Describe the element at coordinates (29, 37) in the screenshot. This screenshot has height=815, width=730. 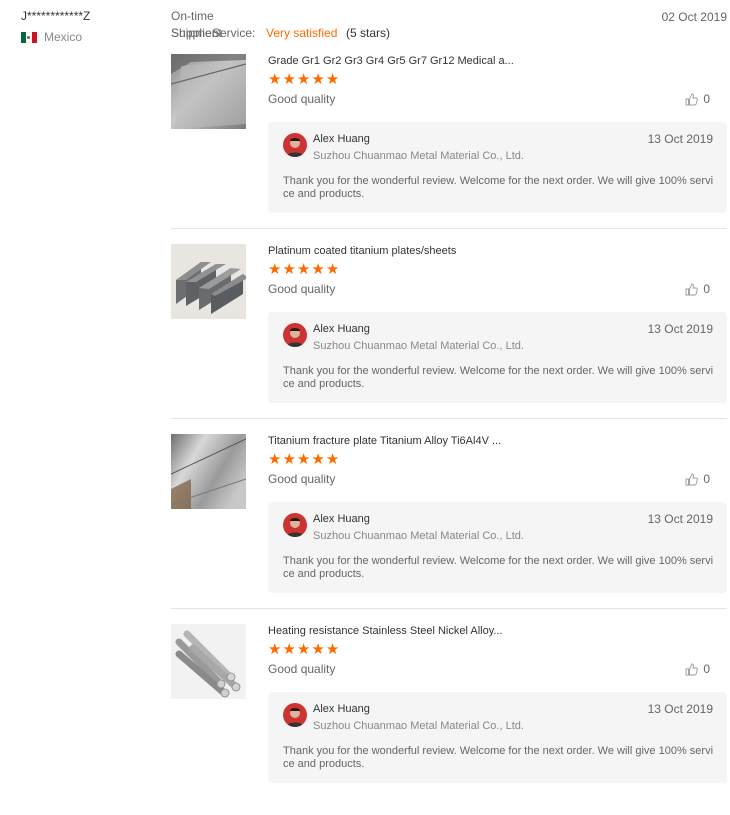
I see `mexico-flag-icon` at that location.